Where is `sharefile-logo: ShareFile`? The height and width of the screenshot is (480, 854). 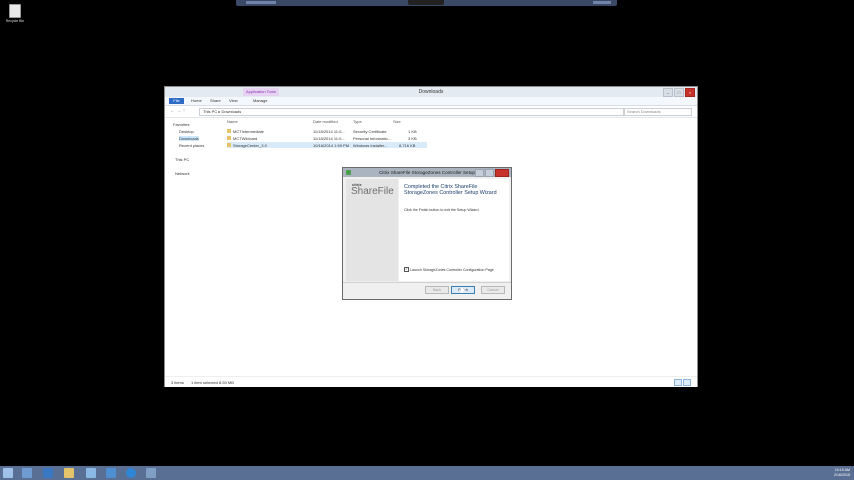
sharefile-logo: ShareFile is located at coordinates (372, 191).